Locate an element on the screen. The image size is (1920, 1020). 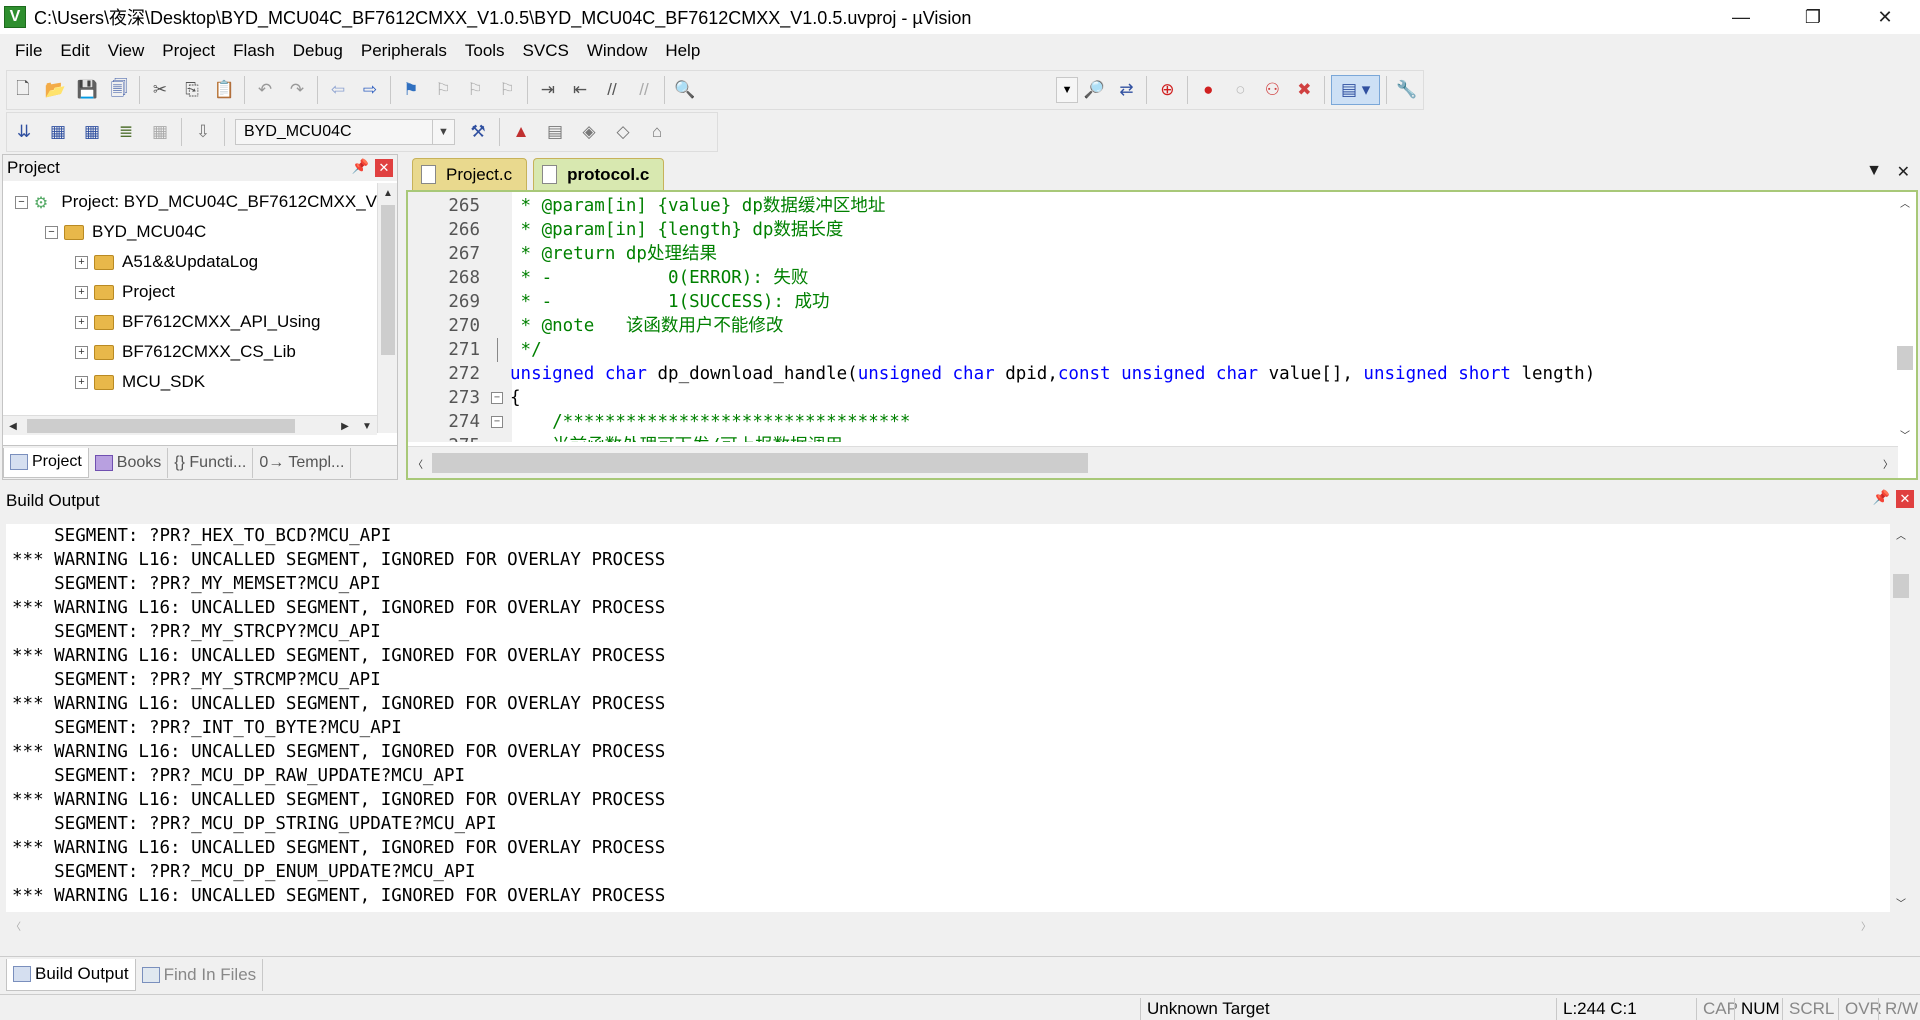
save-icon: 💾 is located at coordinates (87, 90).